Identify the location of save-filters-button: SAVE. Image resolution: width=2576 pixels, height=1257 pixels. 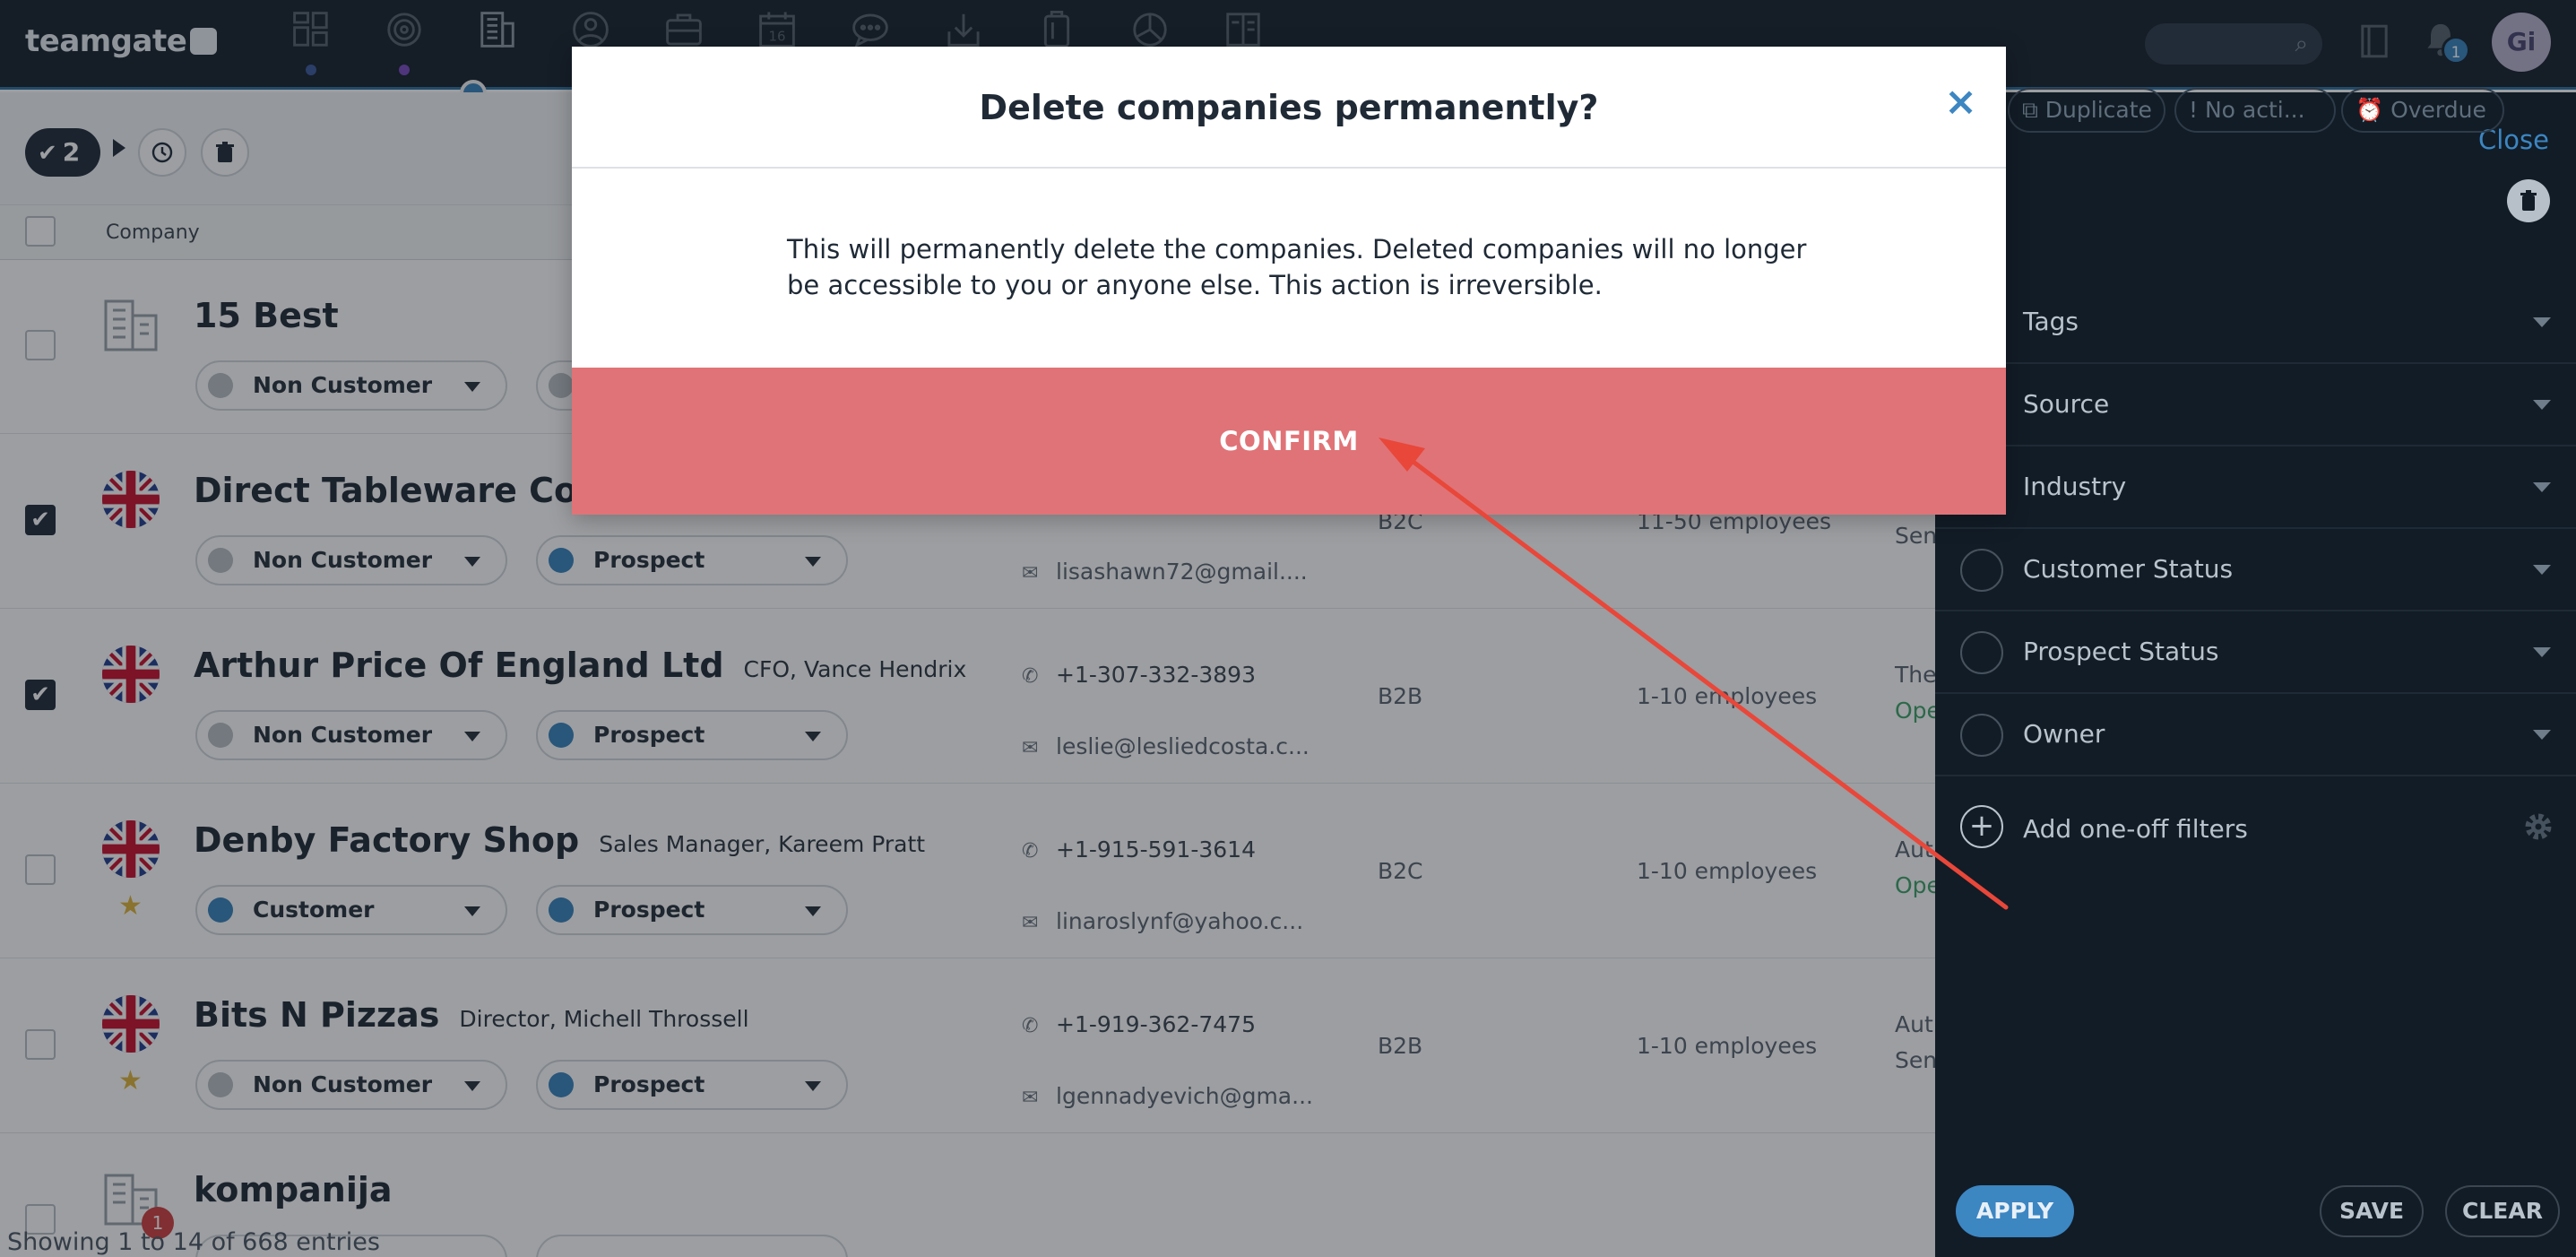
(2372, 1211).